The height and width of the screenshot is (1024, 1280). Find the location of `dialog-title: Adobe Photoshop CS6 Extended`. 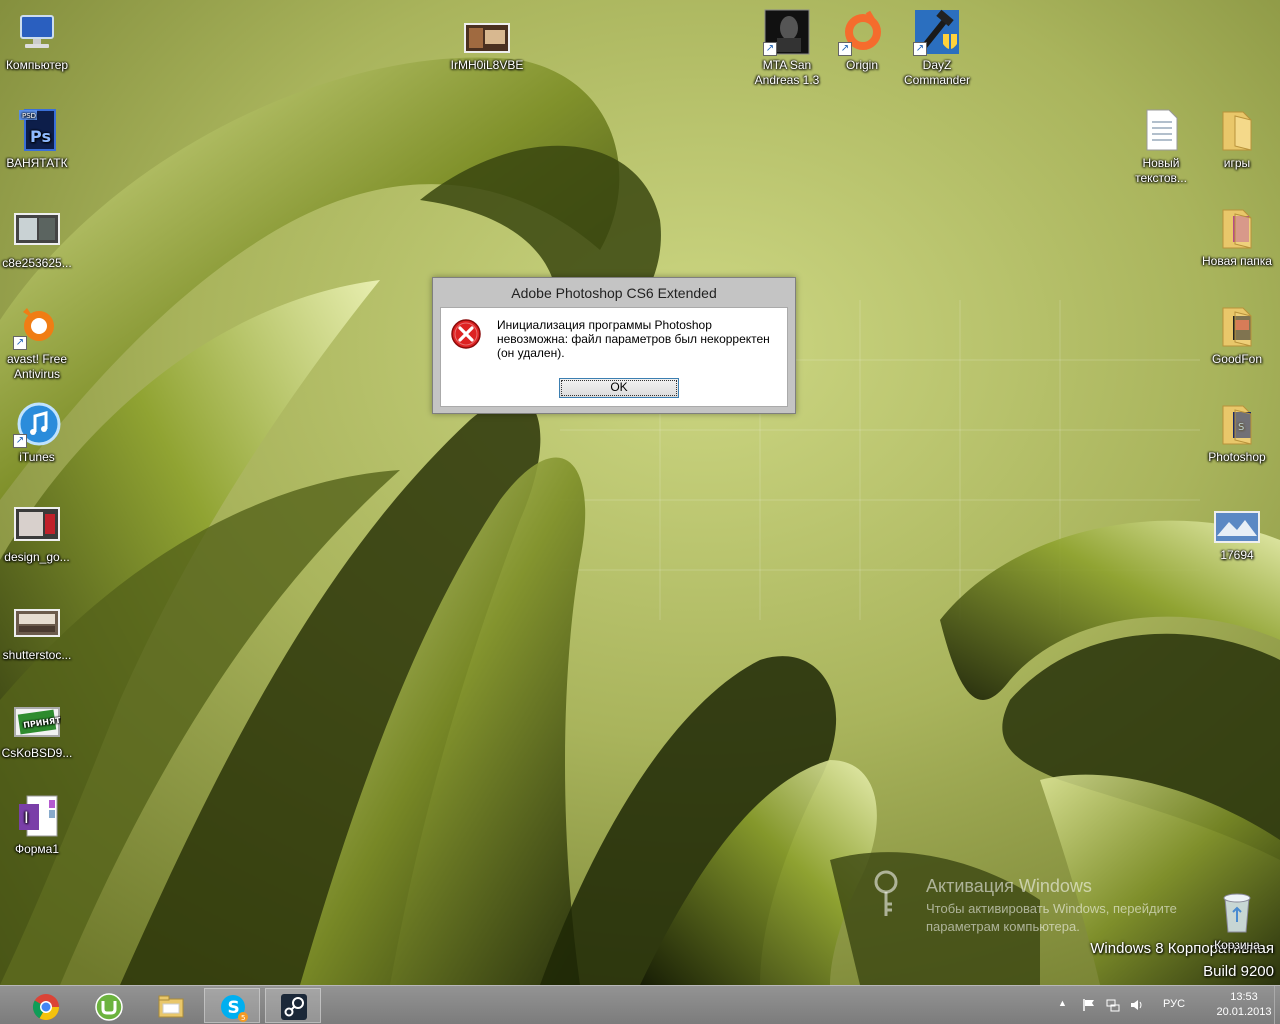

dialog-title: Adobe Photoshop CS6 Extended is located at coordinates (614, 292).